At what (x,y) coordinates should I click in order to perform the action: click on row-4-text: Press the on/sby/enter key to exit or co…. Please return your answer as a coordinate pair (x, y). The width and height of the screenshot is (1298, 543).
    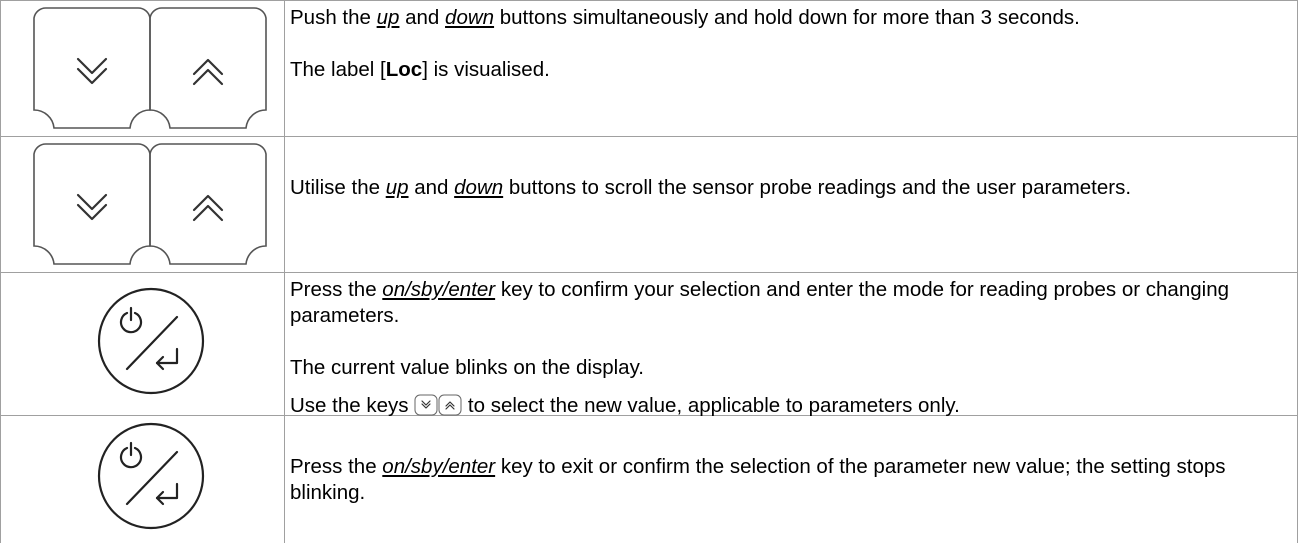
    Looking at the image, I should click on (790, 480).